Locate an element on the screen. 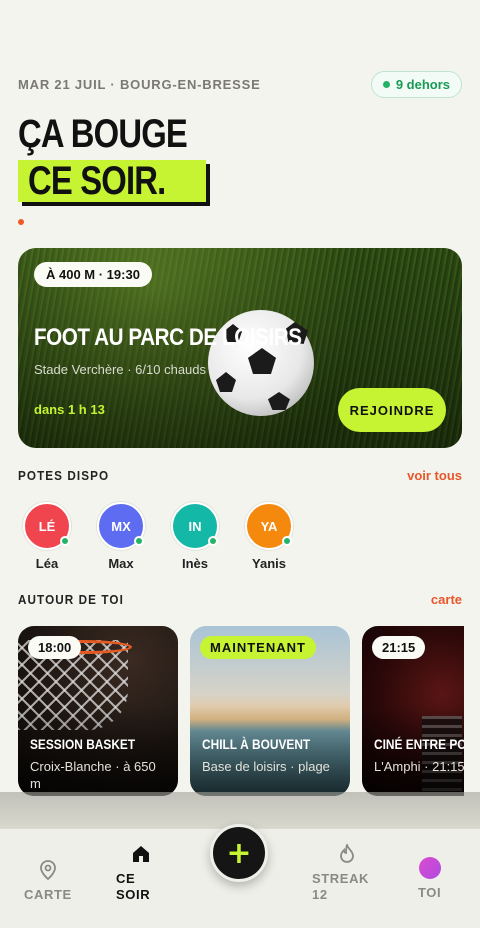 This screenshot has height=928, width=480. event-card-title: CINÉ ENTRE POTES is located at coordinates (419, 744).